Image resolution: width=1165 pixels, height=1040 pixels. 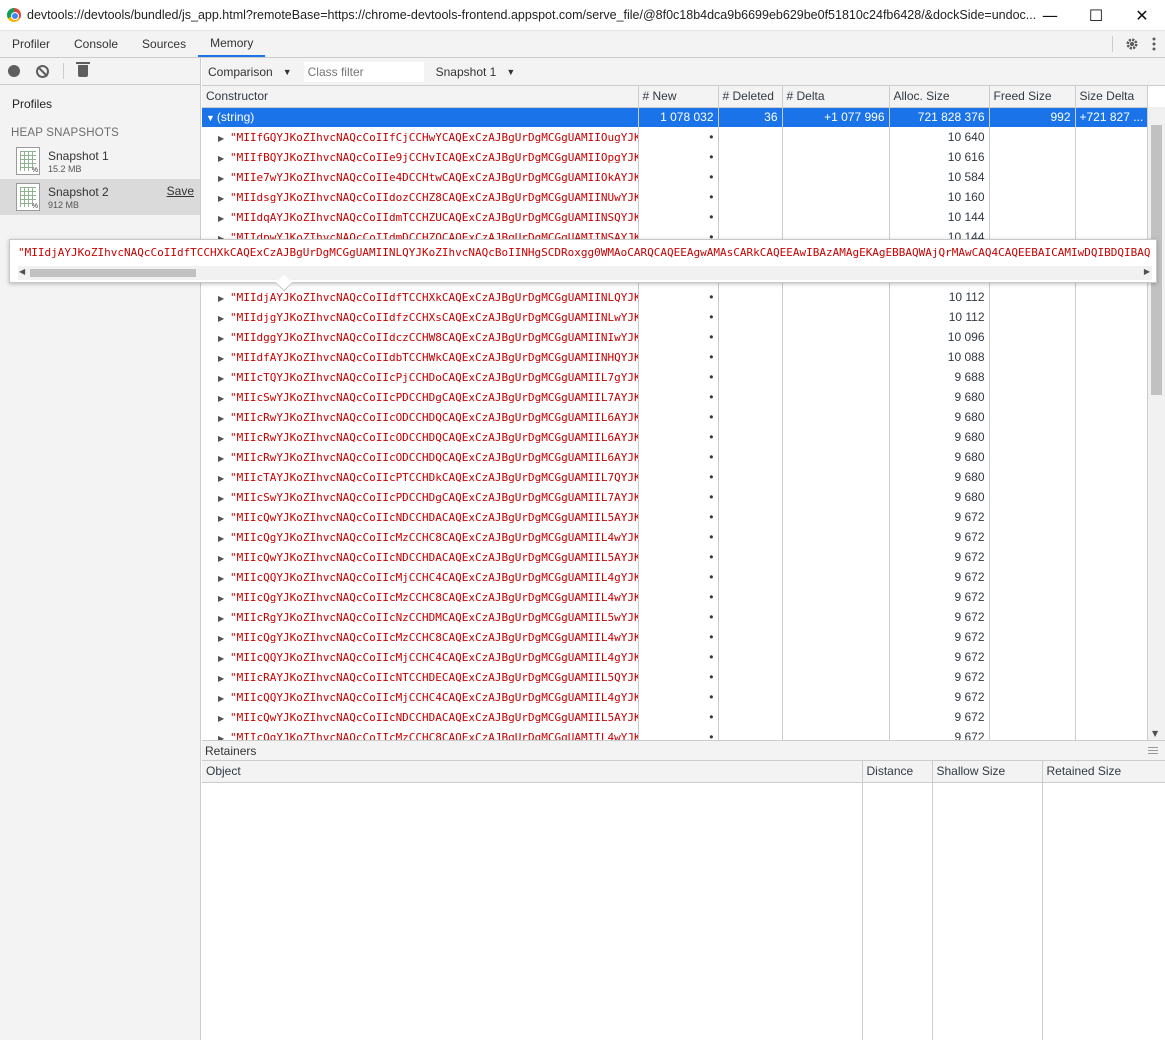 I want to click on trash-icon, so click(x=83, y=69).